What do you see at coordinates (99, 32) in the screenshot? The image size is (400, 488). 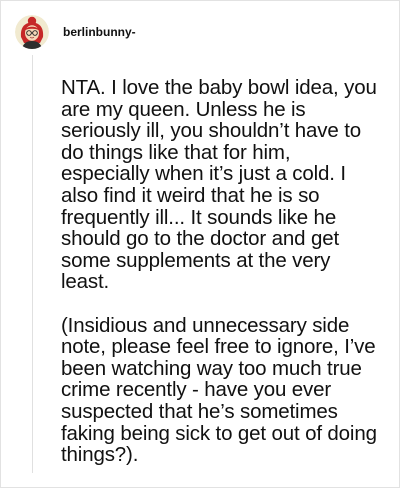 I see `username-link: berlinbunny-` at bounding box center [99, 32].